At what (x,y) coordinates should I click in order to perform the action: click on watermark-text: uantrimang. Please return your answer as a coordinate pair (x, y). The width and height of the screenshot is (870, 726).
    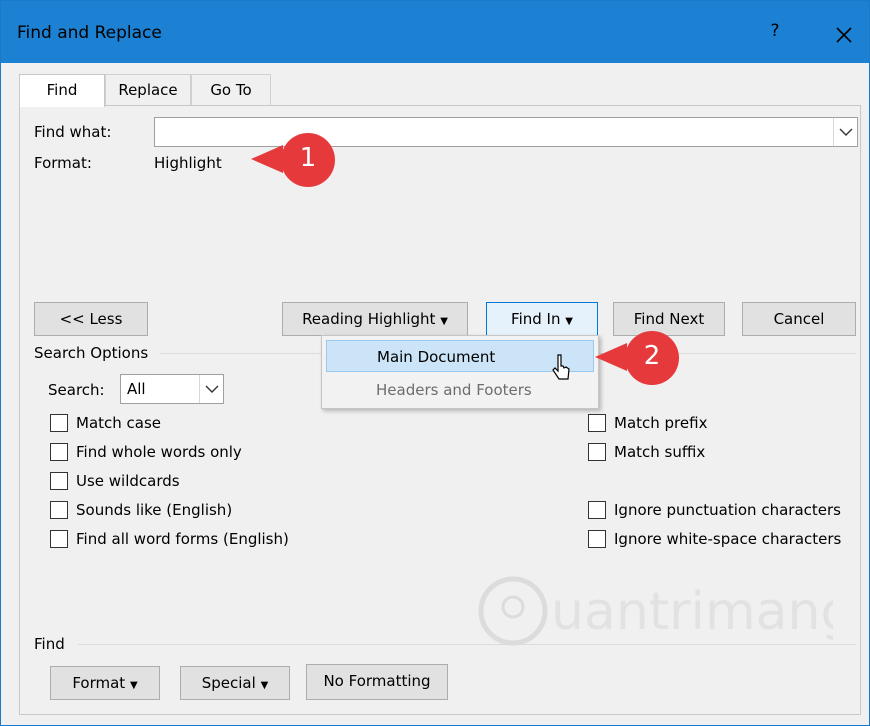
    Looking at the image, I should click on (692, 612).